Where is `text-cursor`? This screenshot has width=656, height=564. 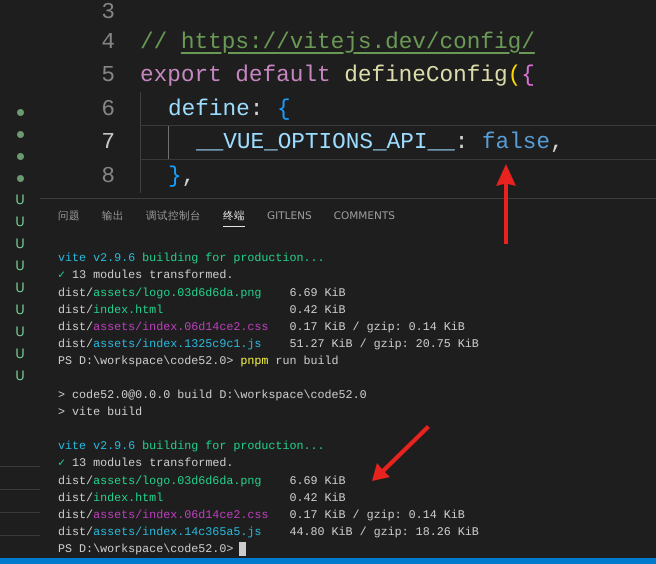 text-cursor is located at coordinates (242, 549).